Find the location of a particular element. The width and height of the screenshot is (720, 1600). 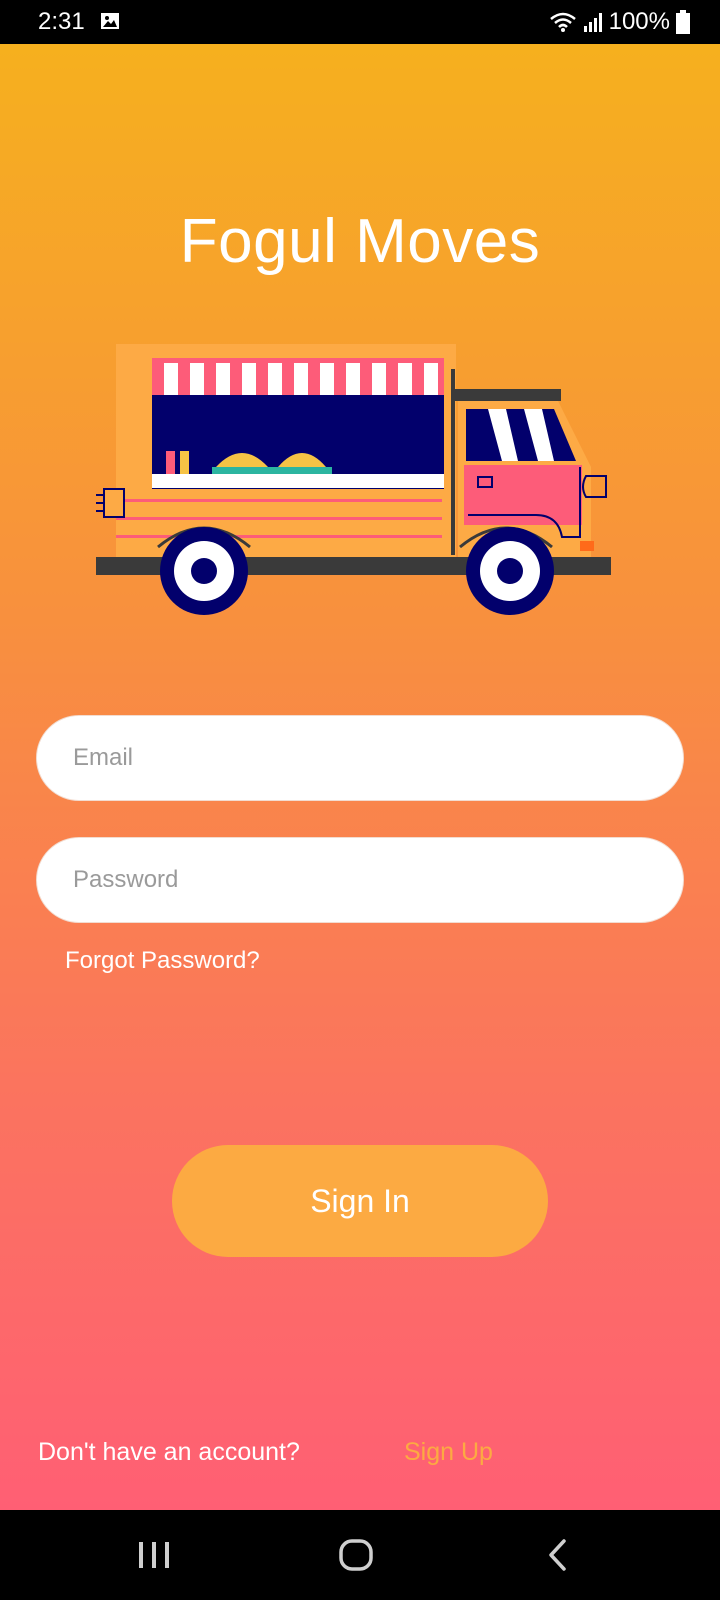

battery-icon is located at coordinates (683, 22).